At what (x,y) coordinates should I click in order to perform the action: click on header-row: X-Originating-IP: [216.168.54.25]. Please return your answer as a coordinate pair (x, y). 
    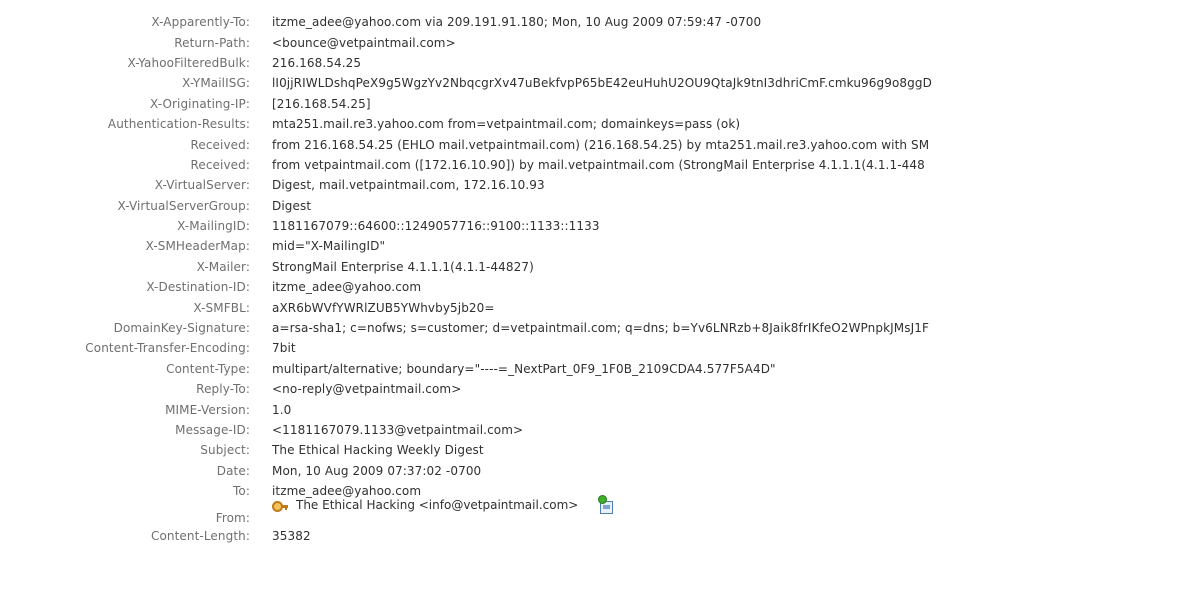
    Looking at the image, I should click on (595, 104).